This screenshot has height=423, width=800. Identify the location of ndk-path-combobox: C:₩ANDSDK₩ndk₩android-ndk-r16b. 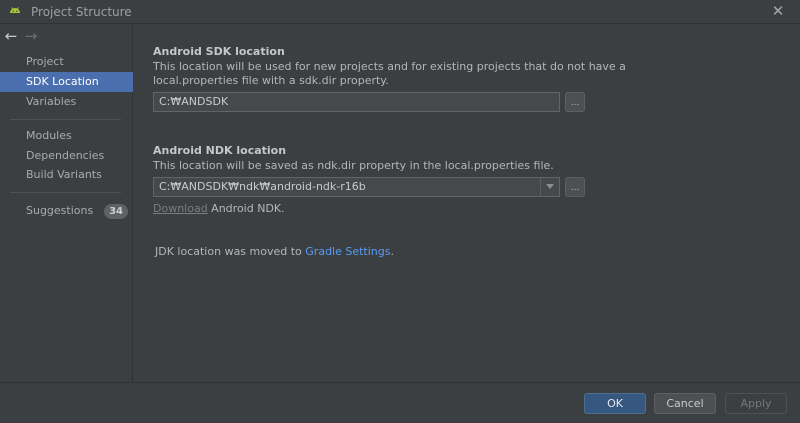
(356, 187).